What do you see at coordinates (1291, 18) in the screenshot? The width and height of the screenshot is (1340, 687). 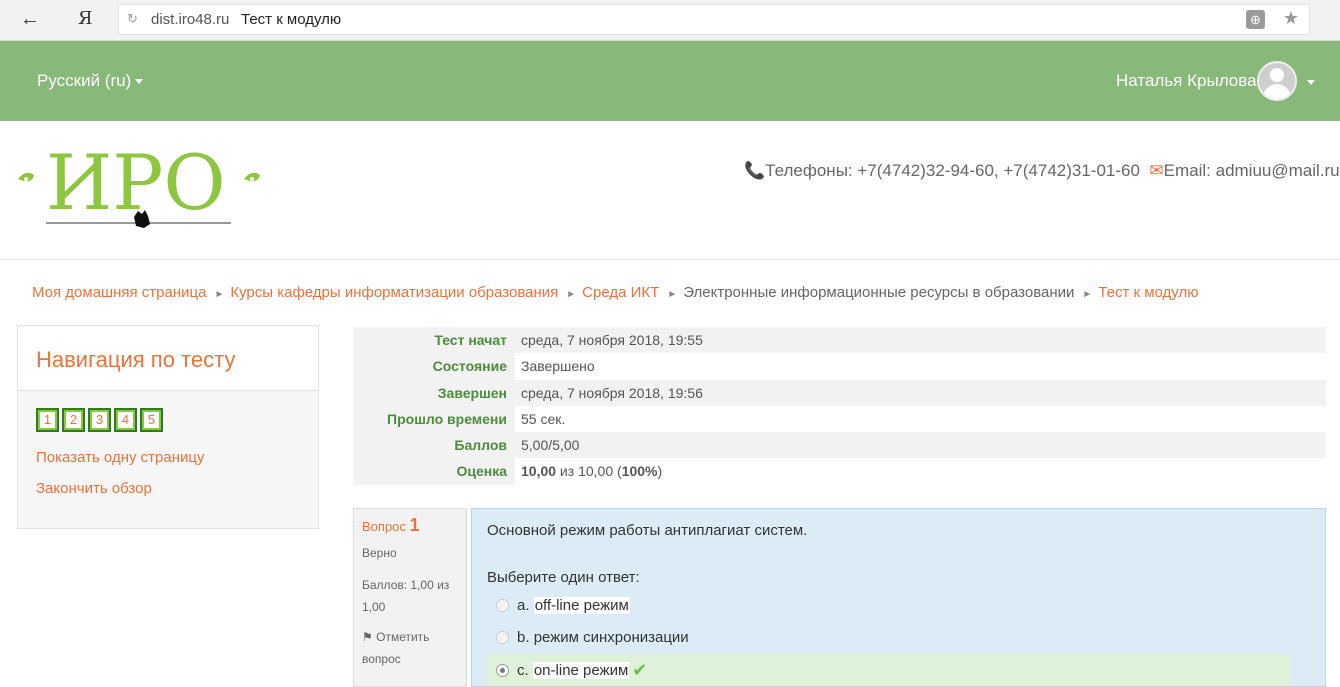 I see `bookmark-star-icon: ★` at bounding box center [1291, 18].